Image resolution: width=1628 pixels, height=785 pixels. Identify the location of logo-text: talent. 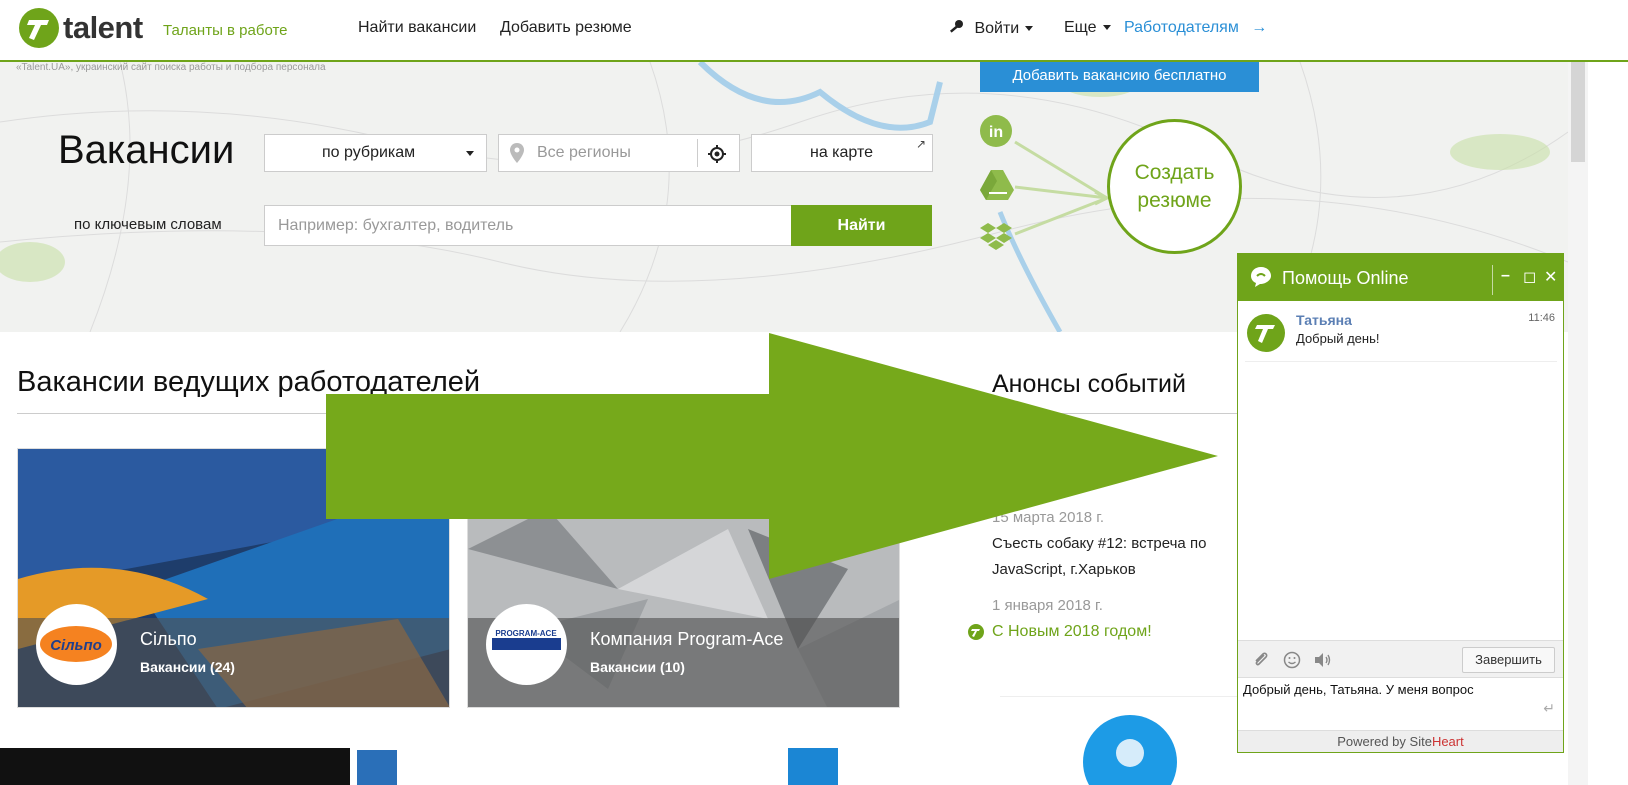
(103, 28).